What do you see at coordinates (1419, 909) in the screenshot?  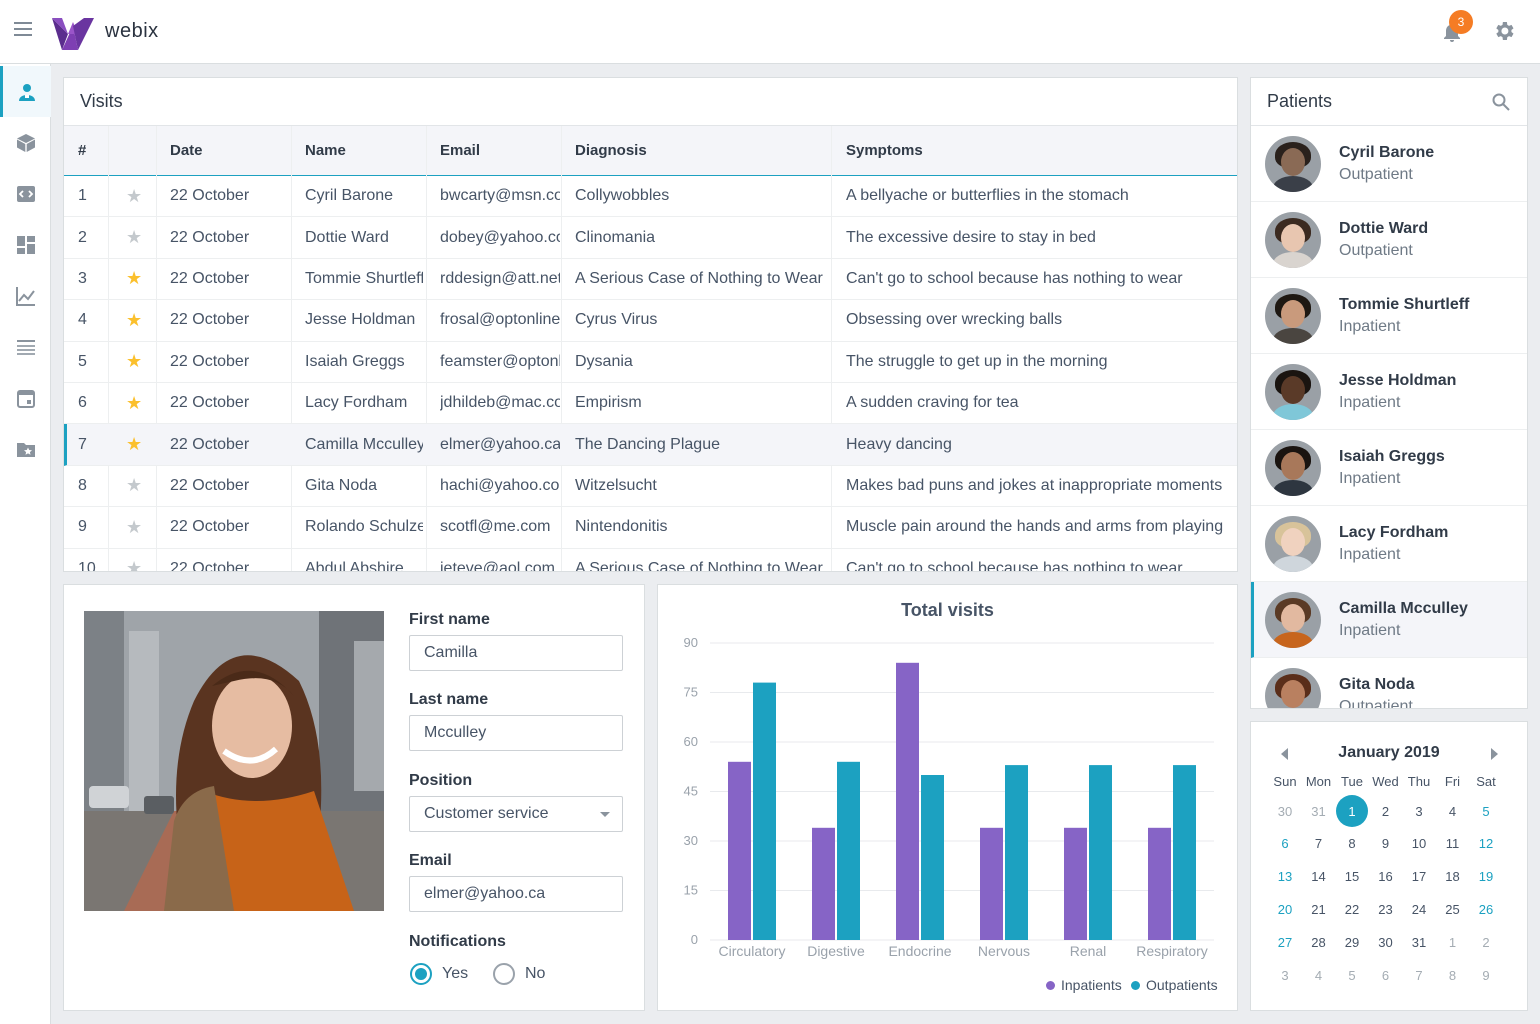 I see `calendar-day: 24` at bounding box center [1419, 909].